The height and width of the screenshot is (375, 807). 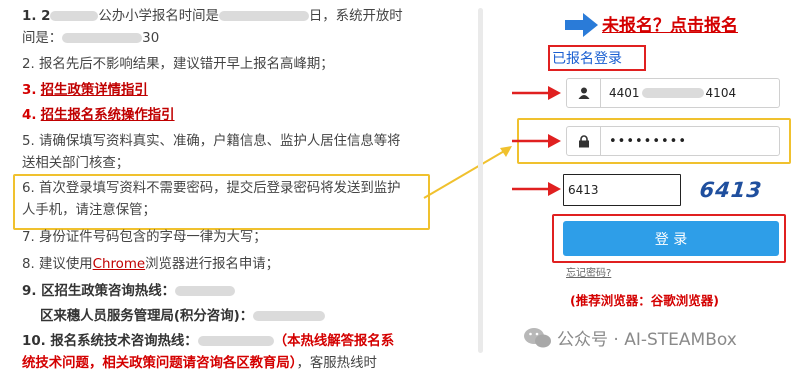 I want to click on notice-line-7: 7. 身份证件号码包含的字母一律为大写；, so click(x=144, y=237).